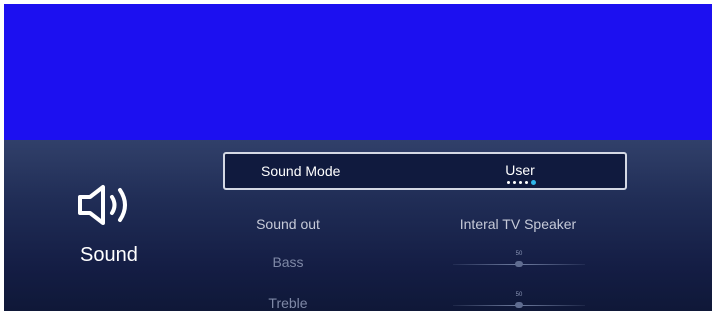  What do you see at coordinates (520, 170) in the screenshot?
I see `sound-mode-value: User` at bounding box center [520, 170].